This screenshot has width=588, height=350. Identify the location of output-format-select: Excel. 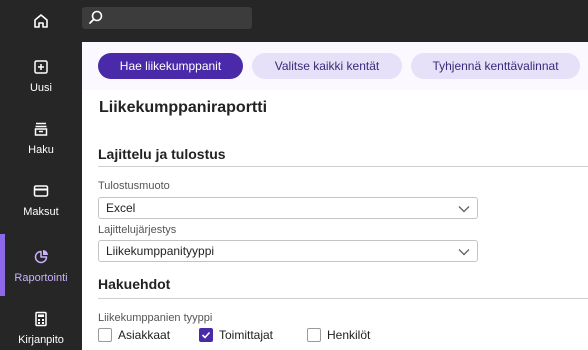
(288, 208).